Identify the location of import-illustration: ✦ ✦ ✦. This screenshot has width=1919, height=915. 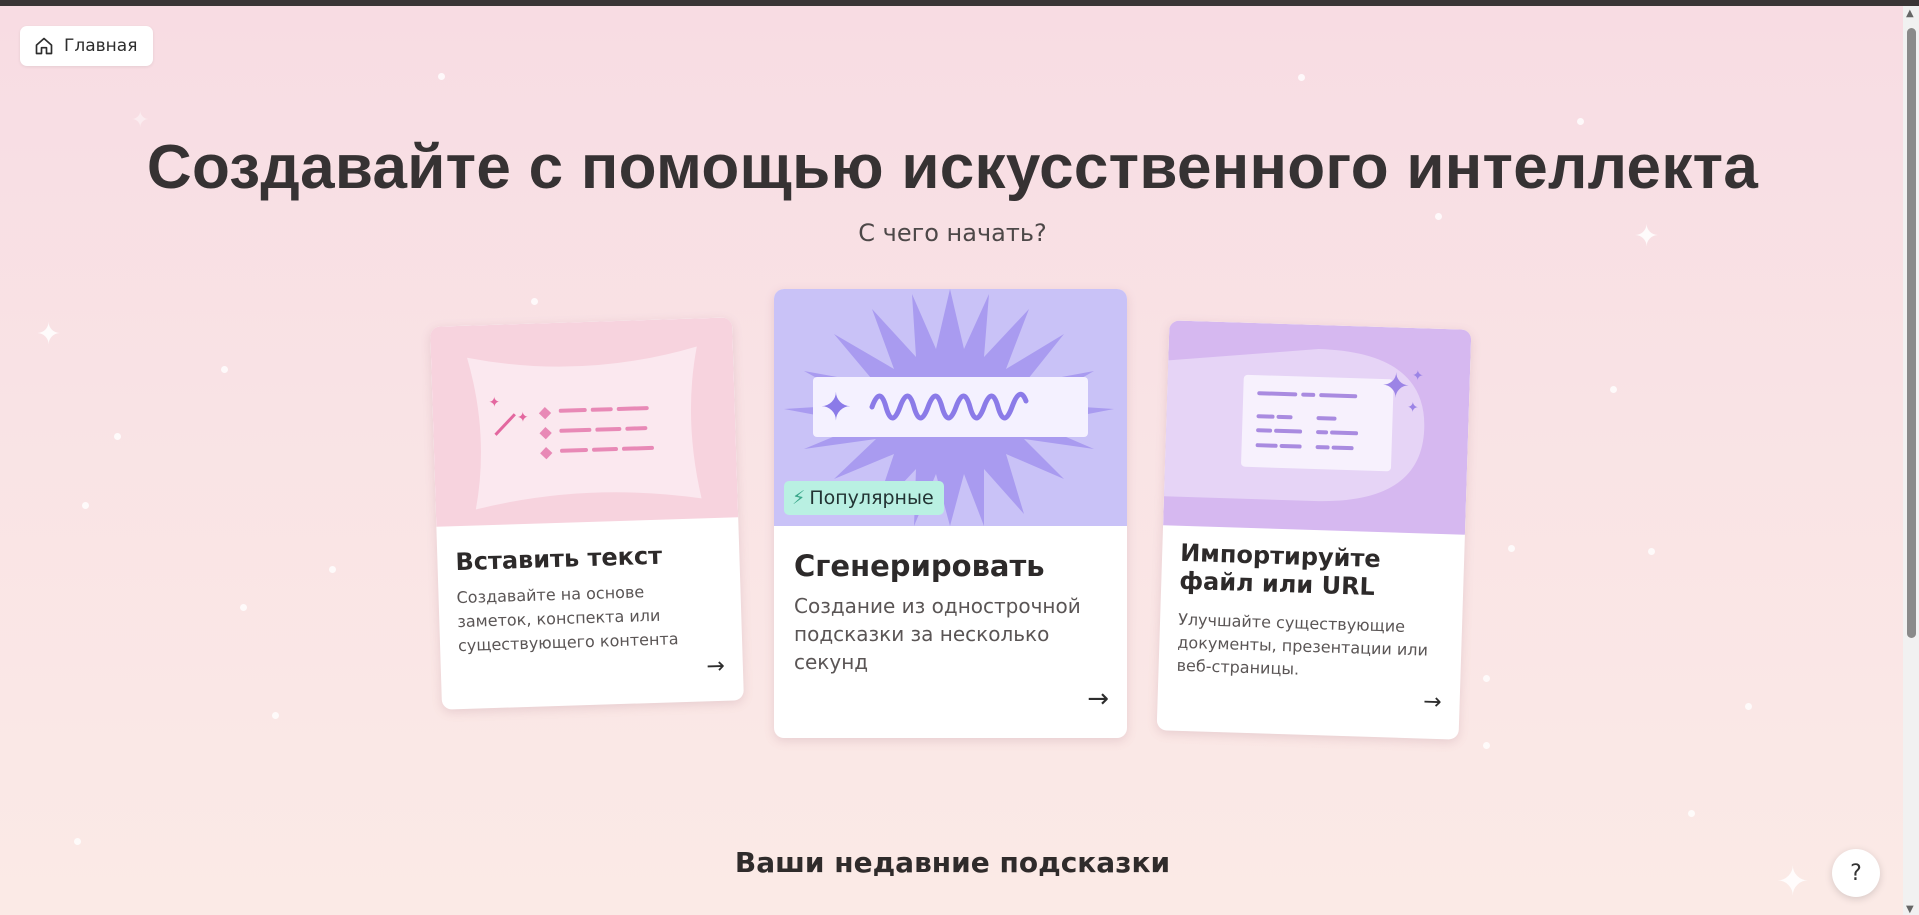
(1317, 427).